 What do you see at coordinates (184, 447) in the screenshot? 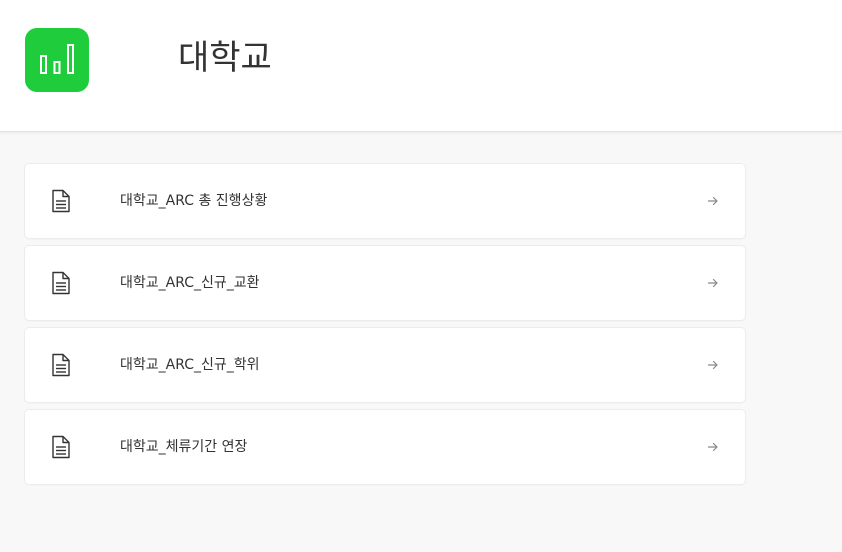
I see `list-item-label: 대학교_체류기간 연장` at bounding box center [184, 447].